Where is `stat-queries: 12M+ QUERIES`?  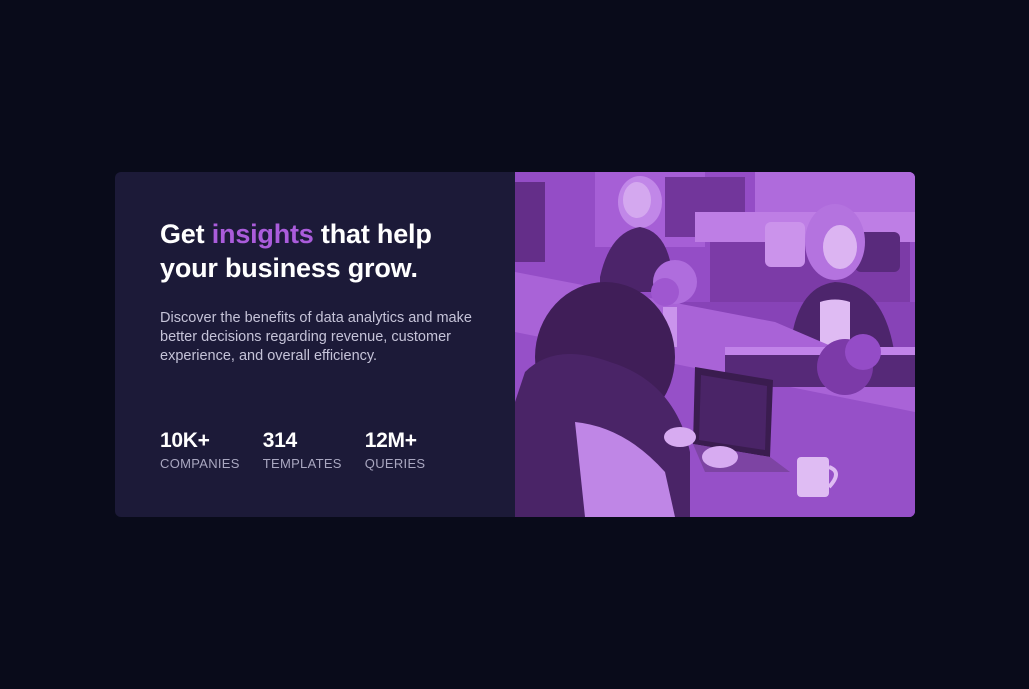
stat-queries: 12M+ QUERIES is located at coordinates (395, 450).